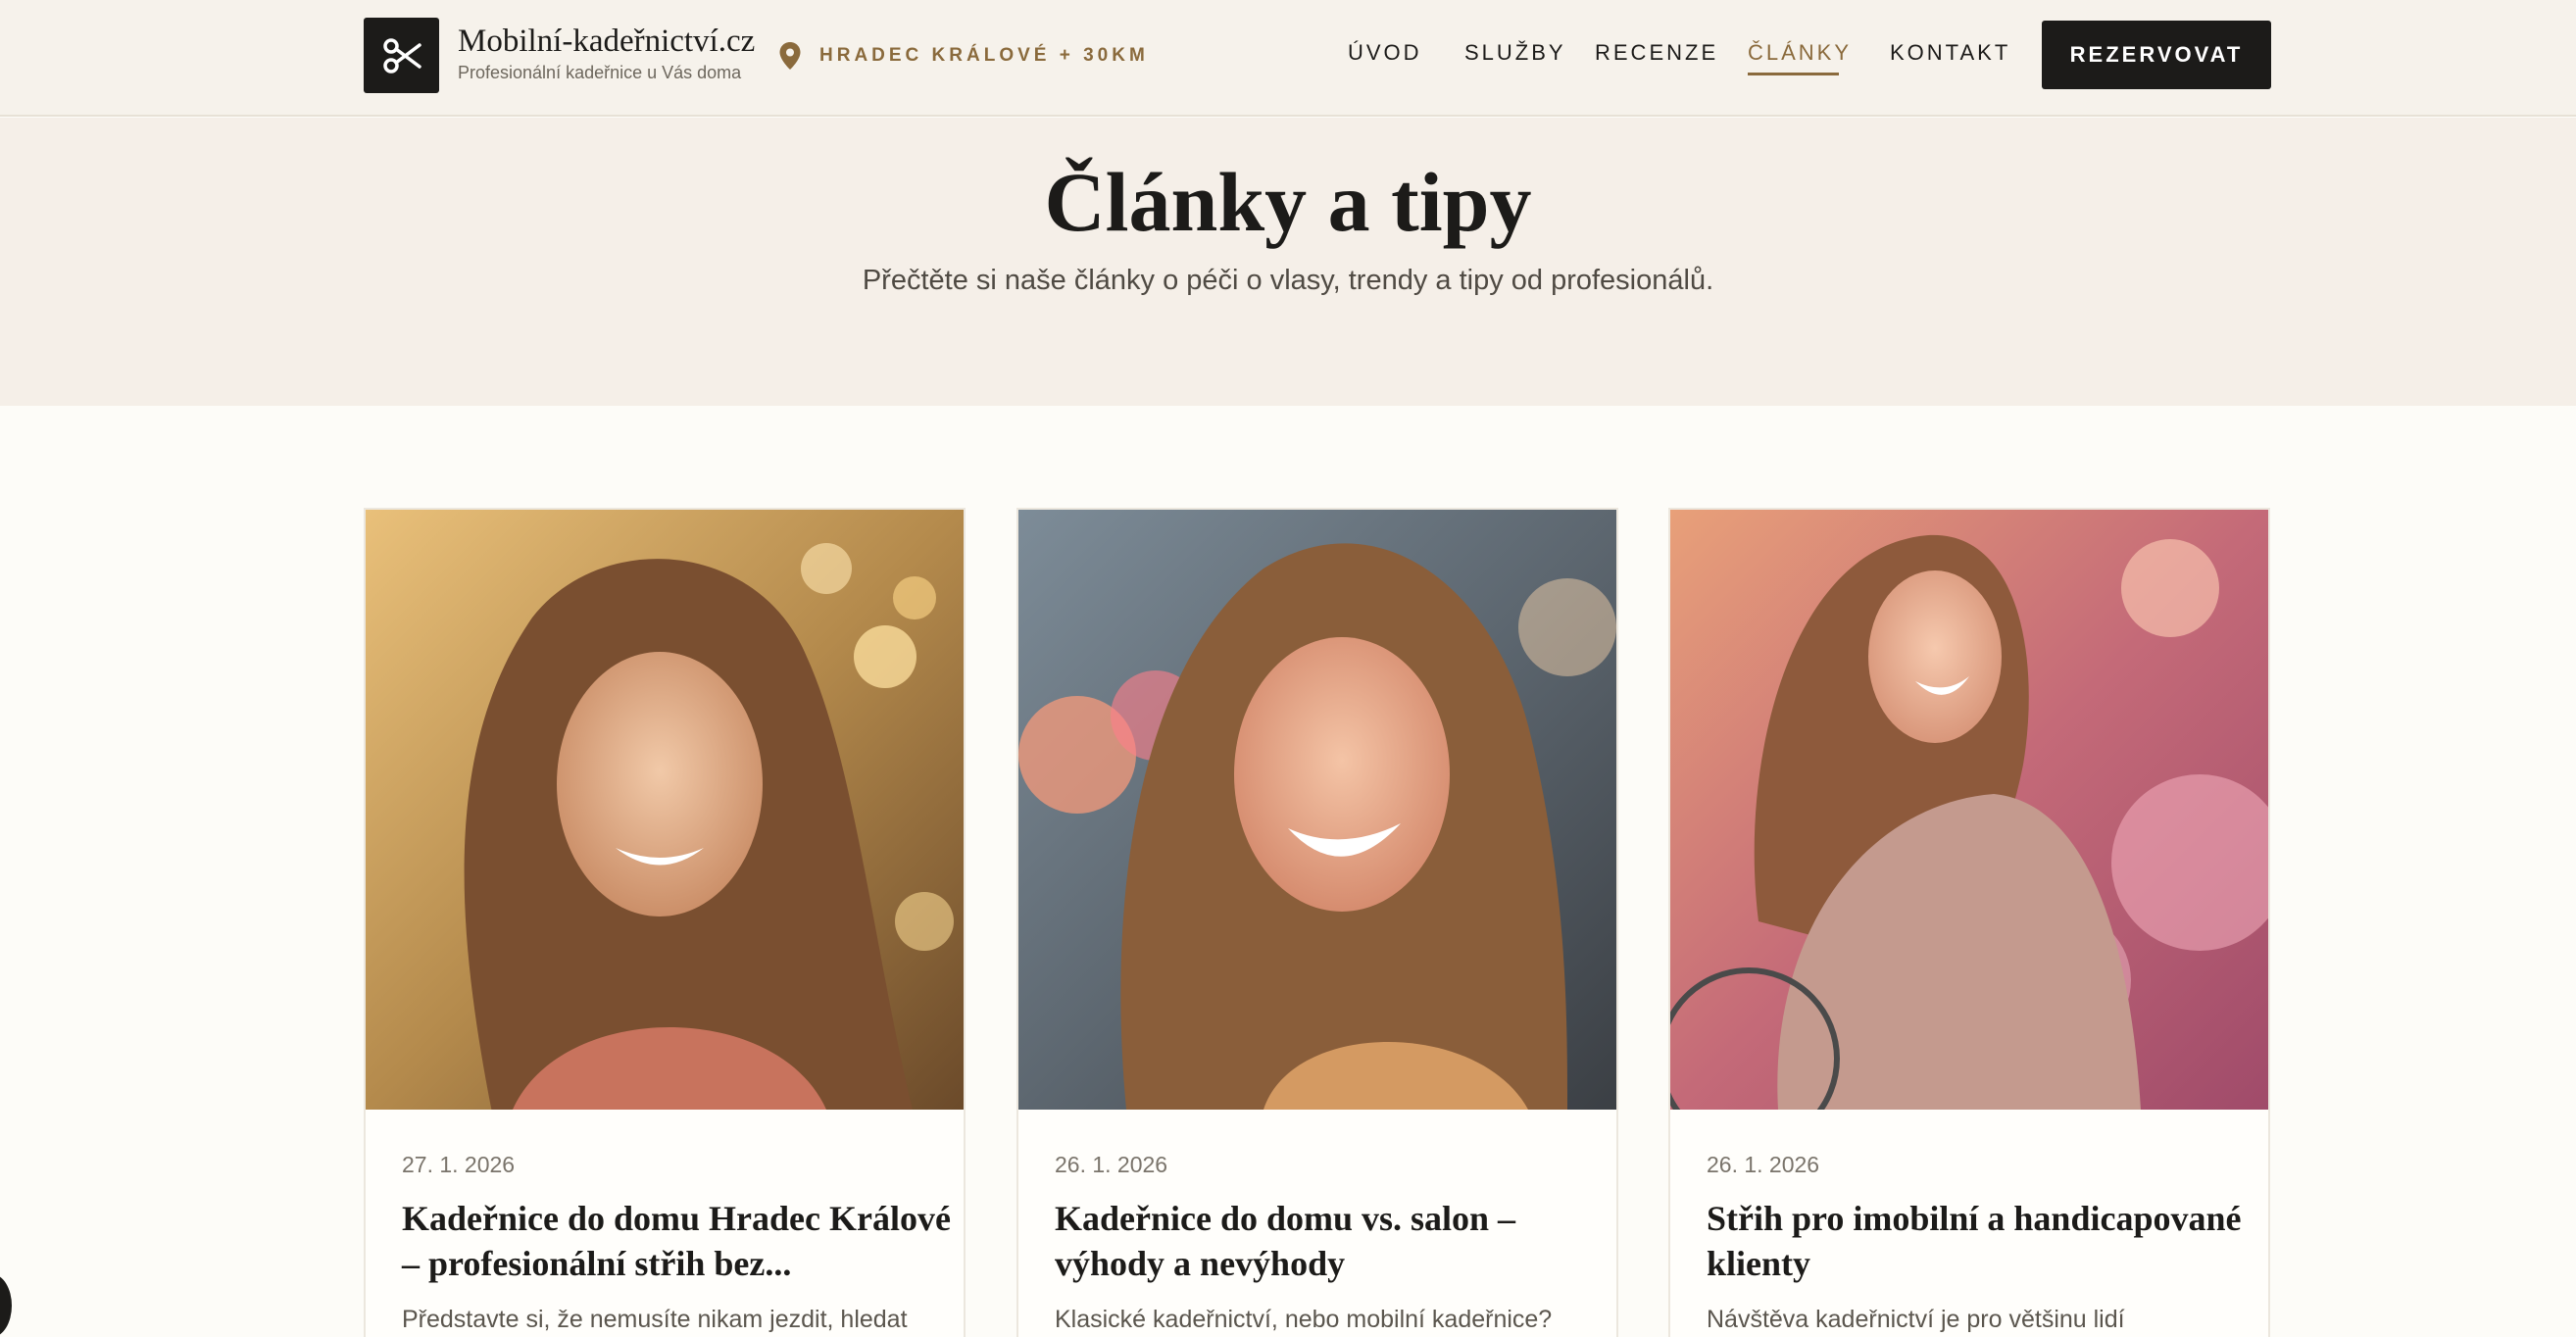 This screenshot has width=2576, height=1337. What do you see at coordinates (1385, 53) in the screenshot?
I see `nav-uvod: ÚVOD` at bounding box center [1385, 53].